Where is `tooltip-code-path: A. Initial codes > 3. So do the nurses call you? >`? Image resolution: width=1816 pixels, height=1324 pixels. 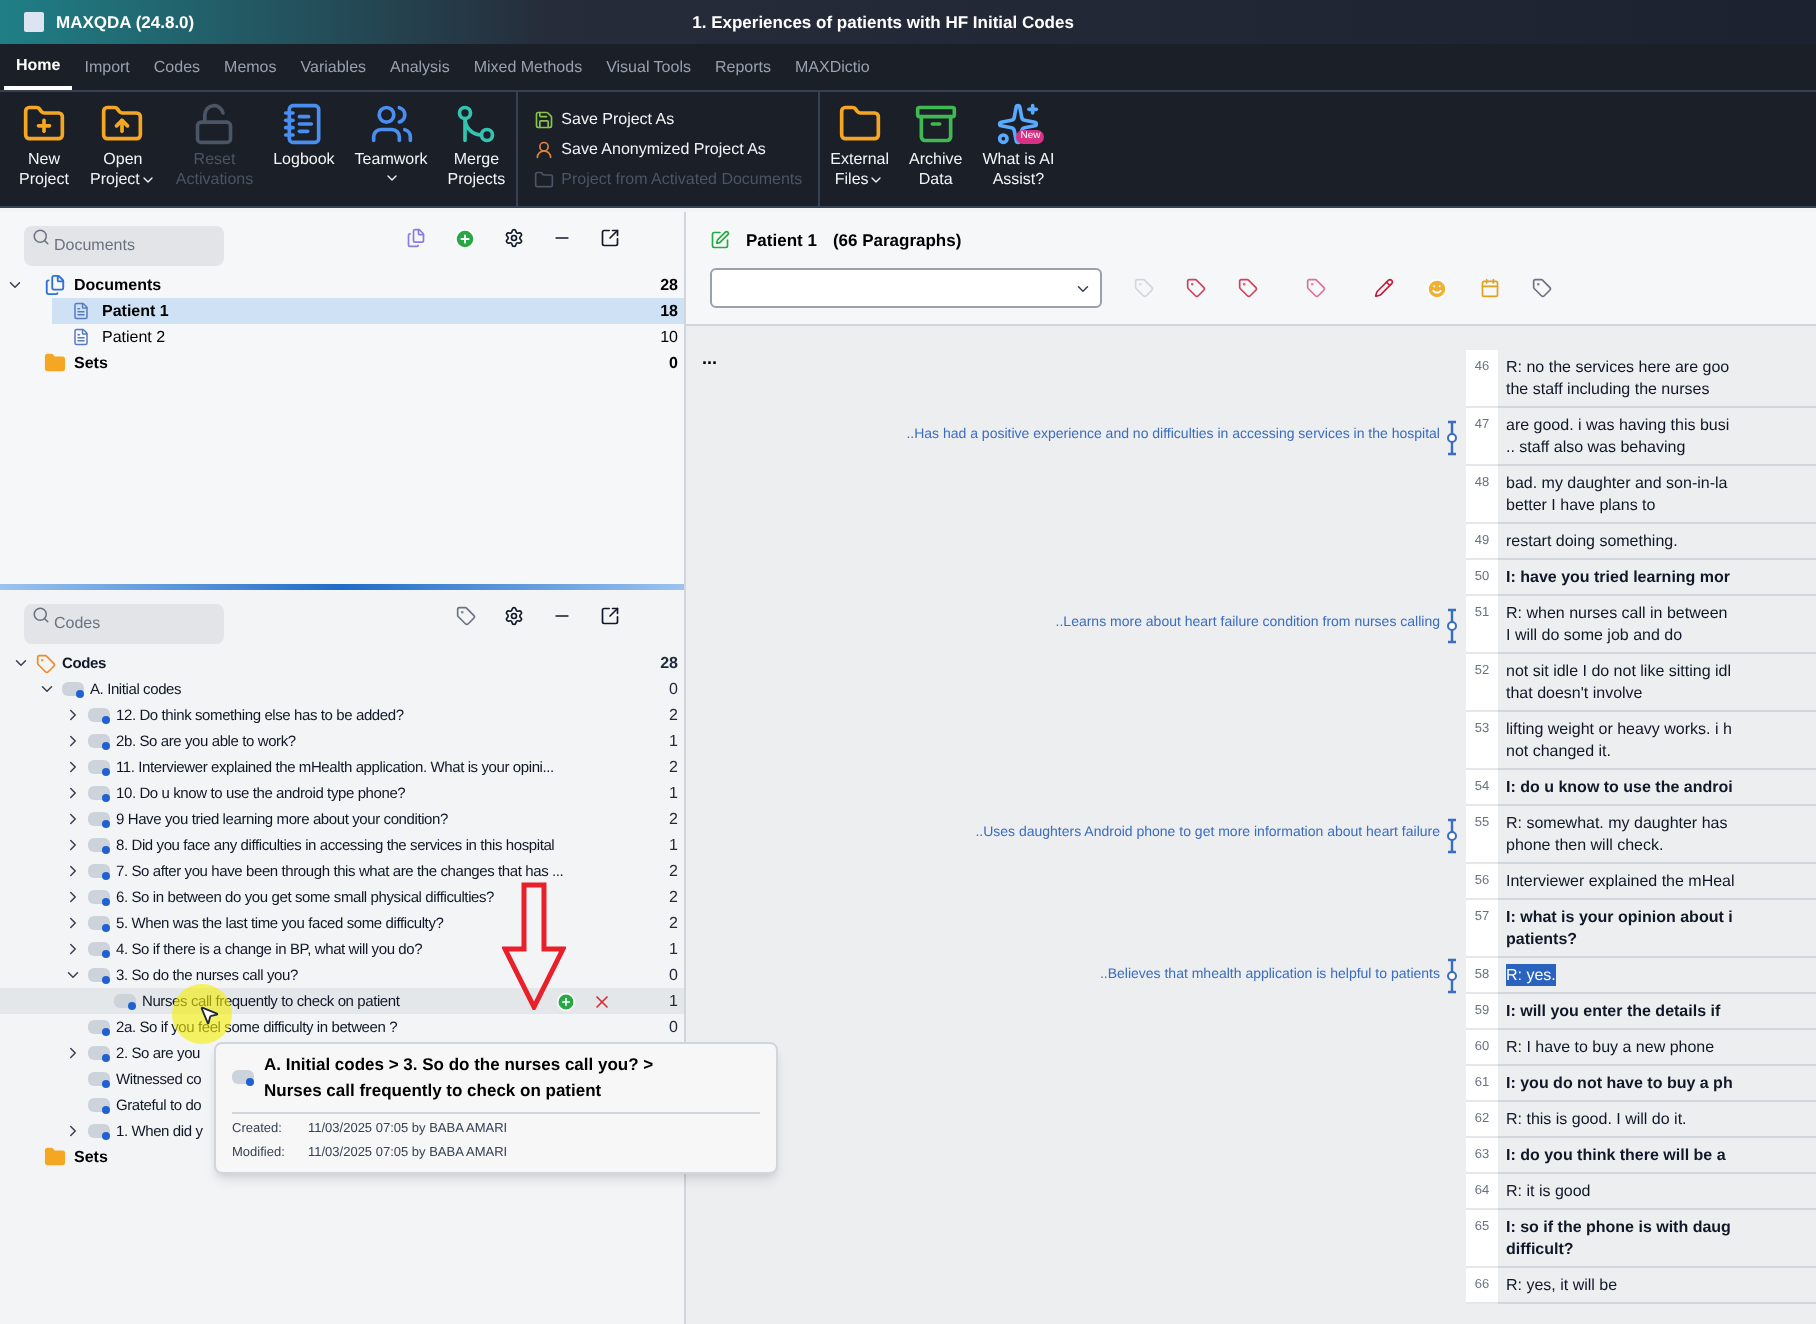 tooltip-code-path: A. Initial codes > 3. So do the nurses call you? > is located at coordinates (459, 1065).